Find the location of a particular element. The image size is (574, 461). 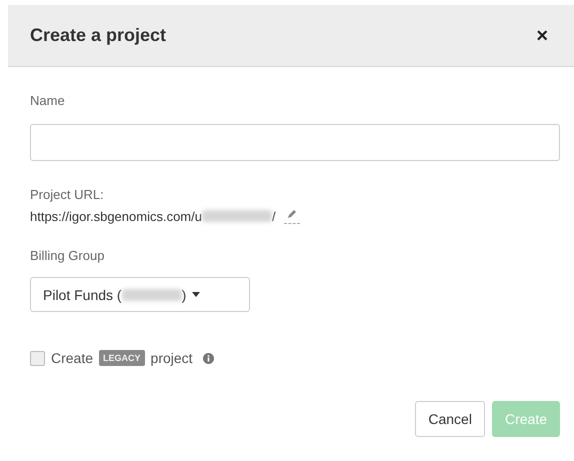

input-field is located at coordinates (295, 142).